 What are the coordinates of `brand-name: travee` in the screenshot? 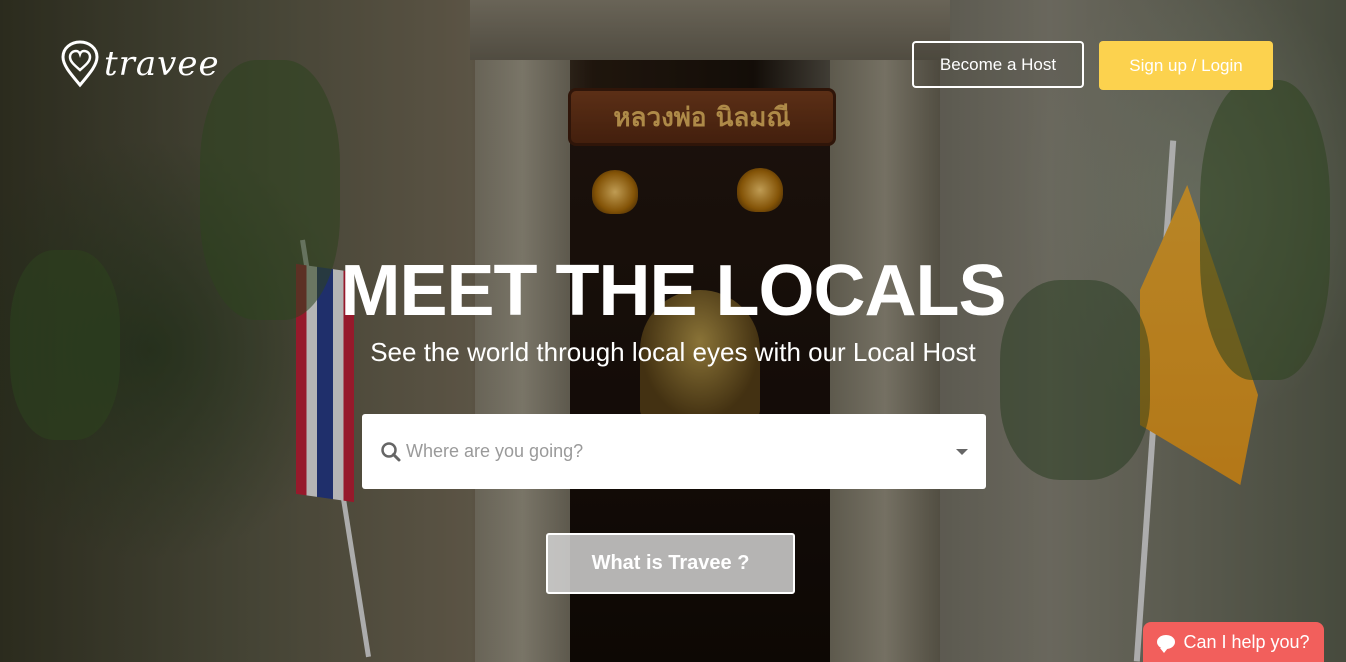 It's located at (162, 64).